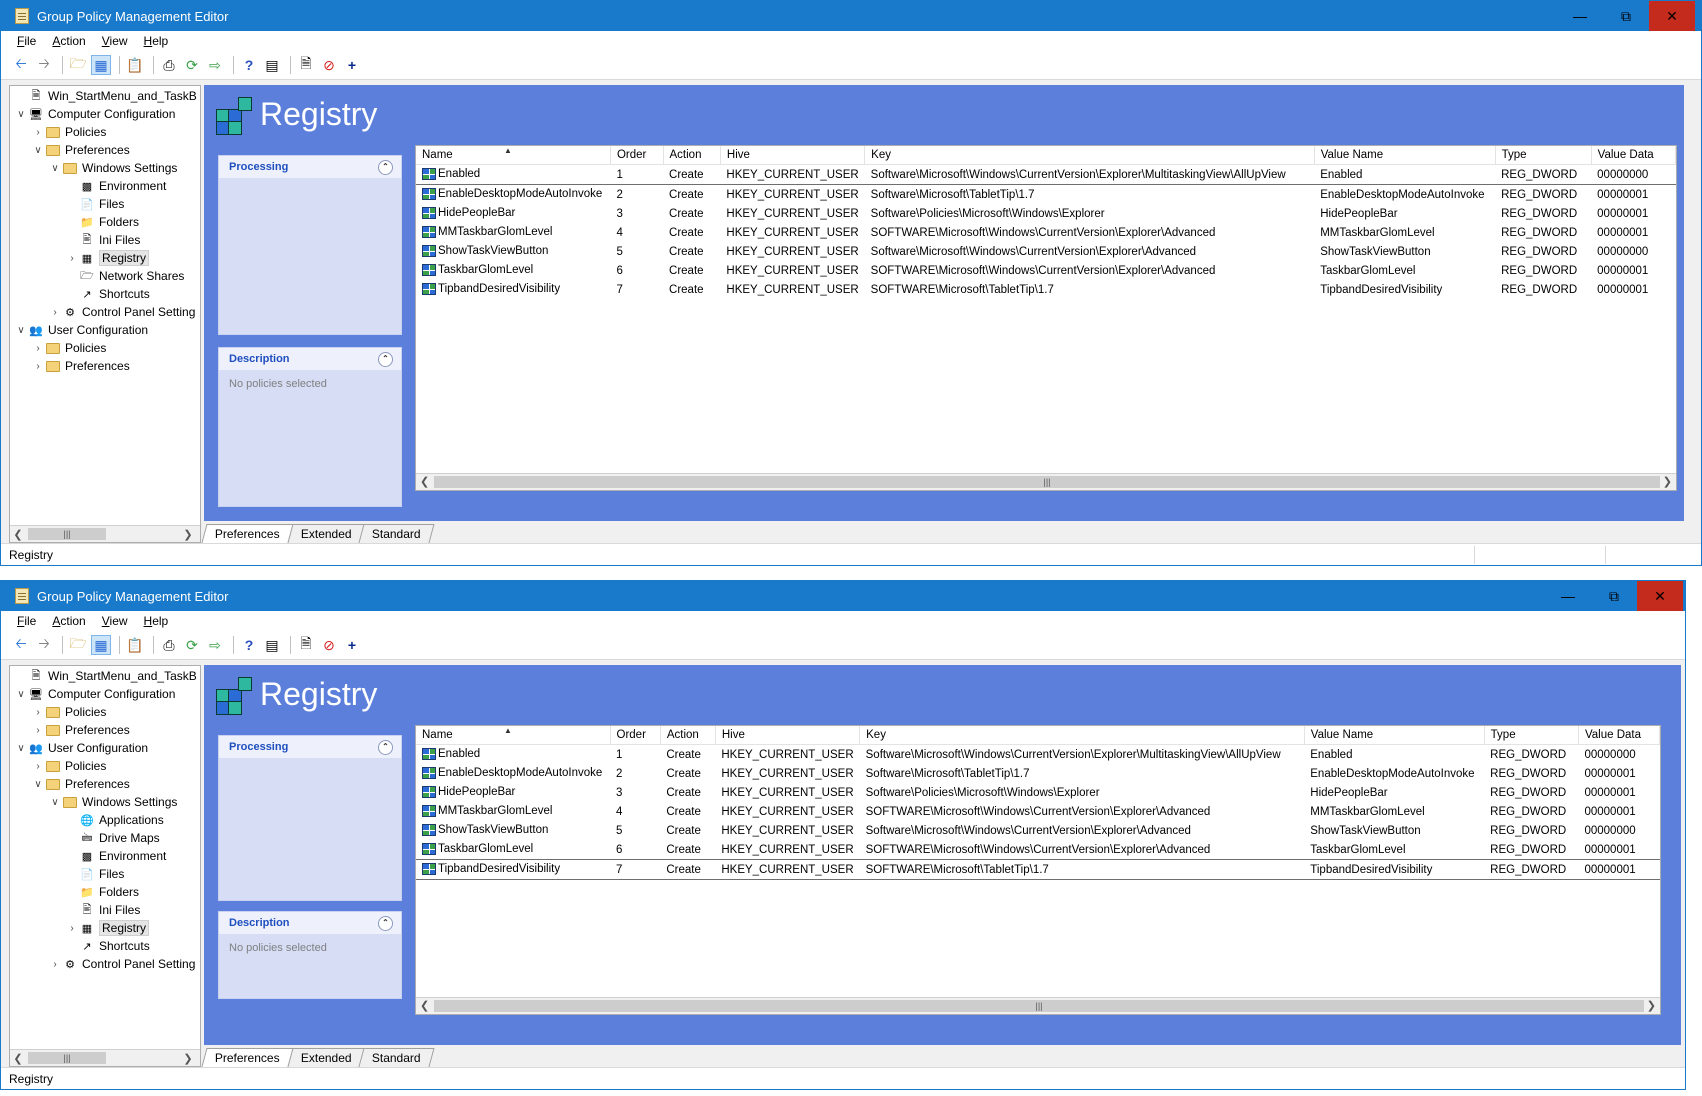 The image size is (1702, 1096). I want to click on tree-item-user-configuration: ∨ 👥 User Configuration, so click(105, 748).